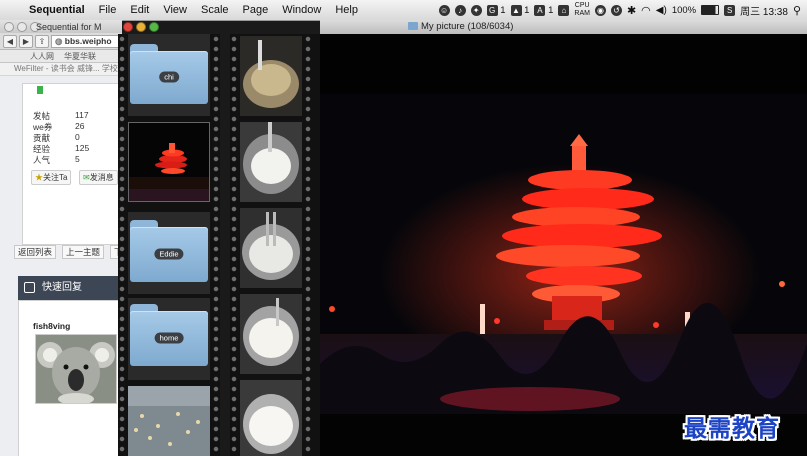  I want to click on viewer-titlebar: My picture (108/6034), so click(563, 27).